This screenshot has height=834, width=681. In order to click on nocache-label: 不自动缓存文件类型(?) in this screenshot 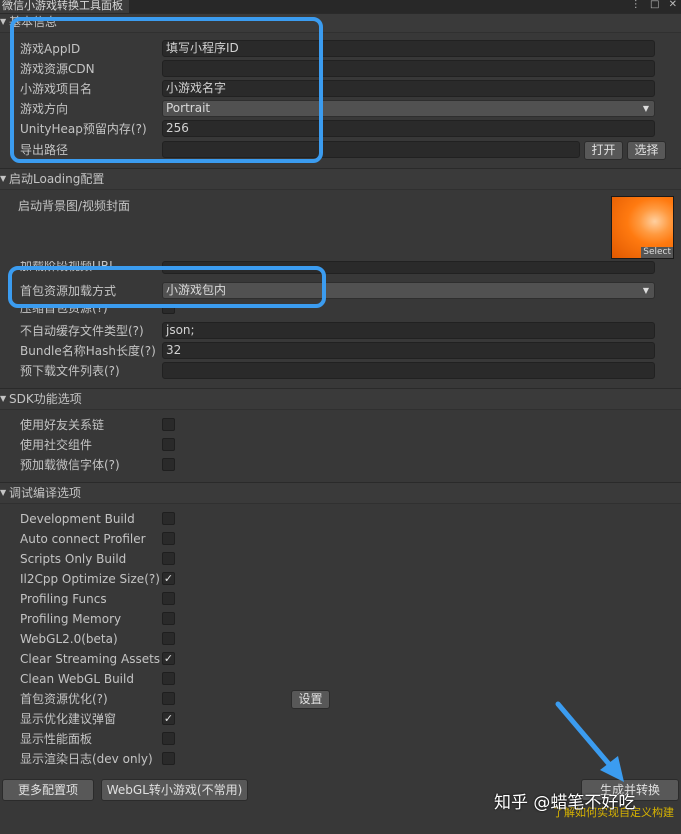, I will do `click(82, 331)`.